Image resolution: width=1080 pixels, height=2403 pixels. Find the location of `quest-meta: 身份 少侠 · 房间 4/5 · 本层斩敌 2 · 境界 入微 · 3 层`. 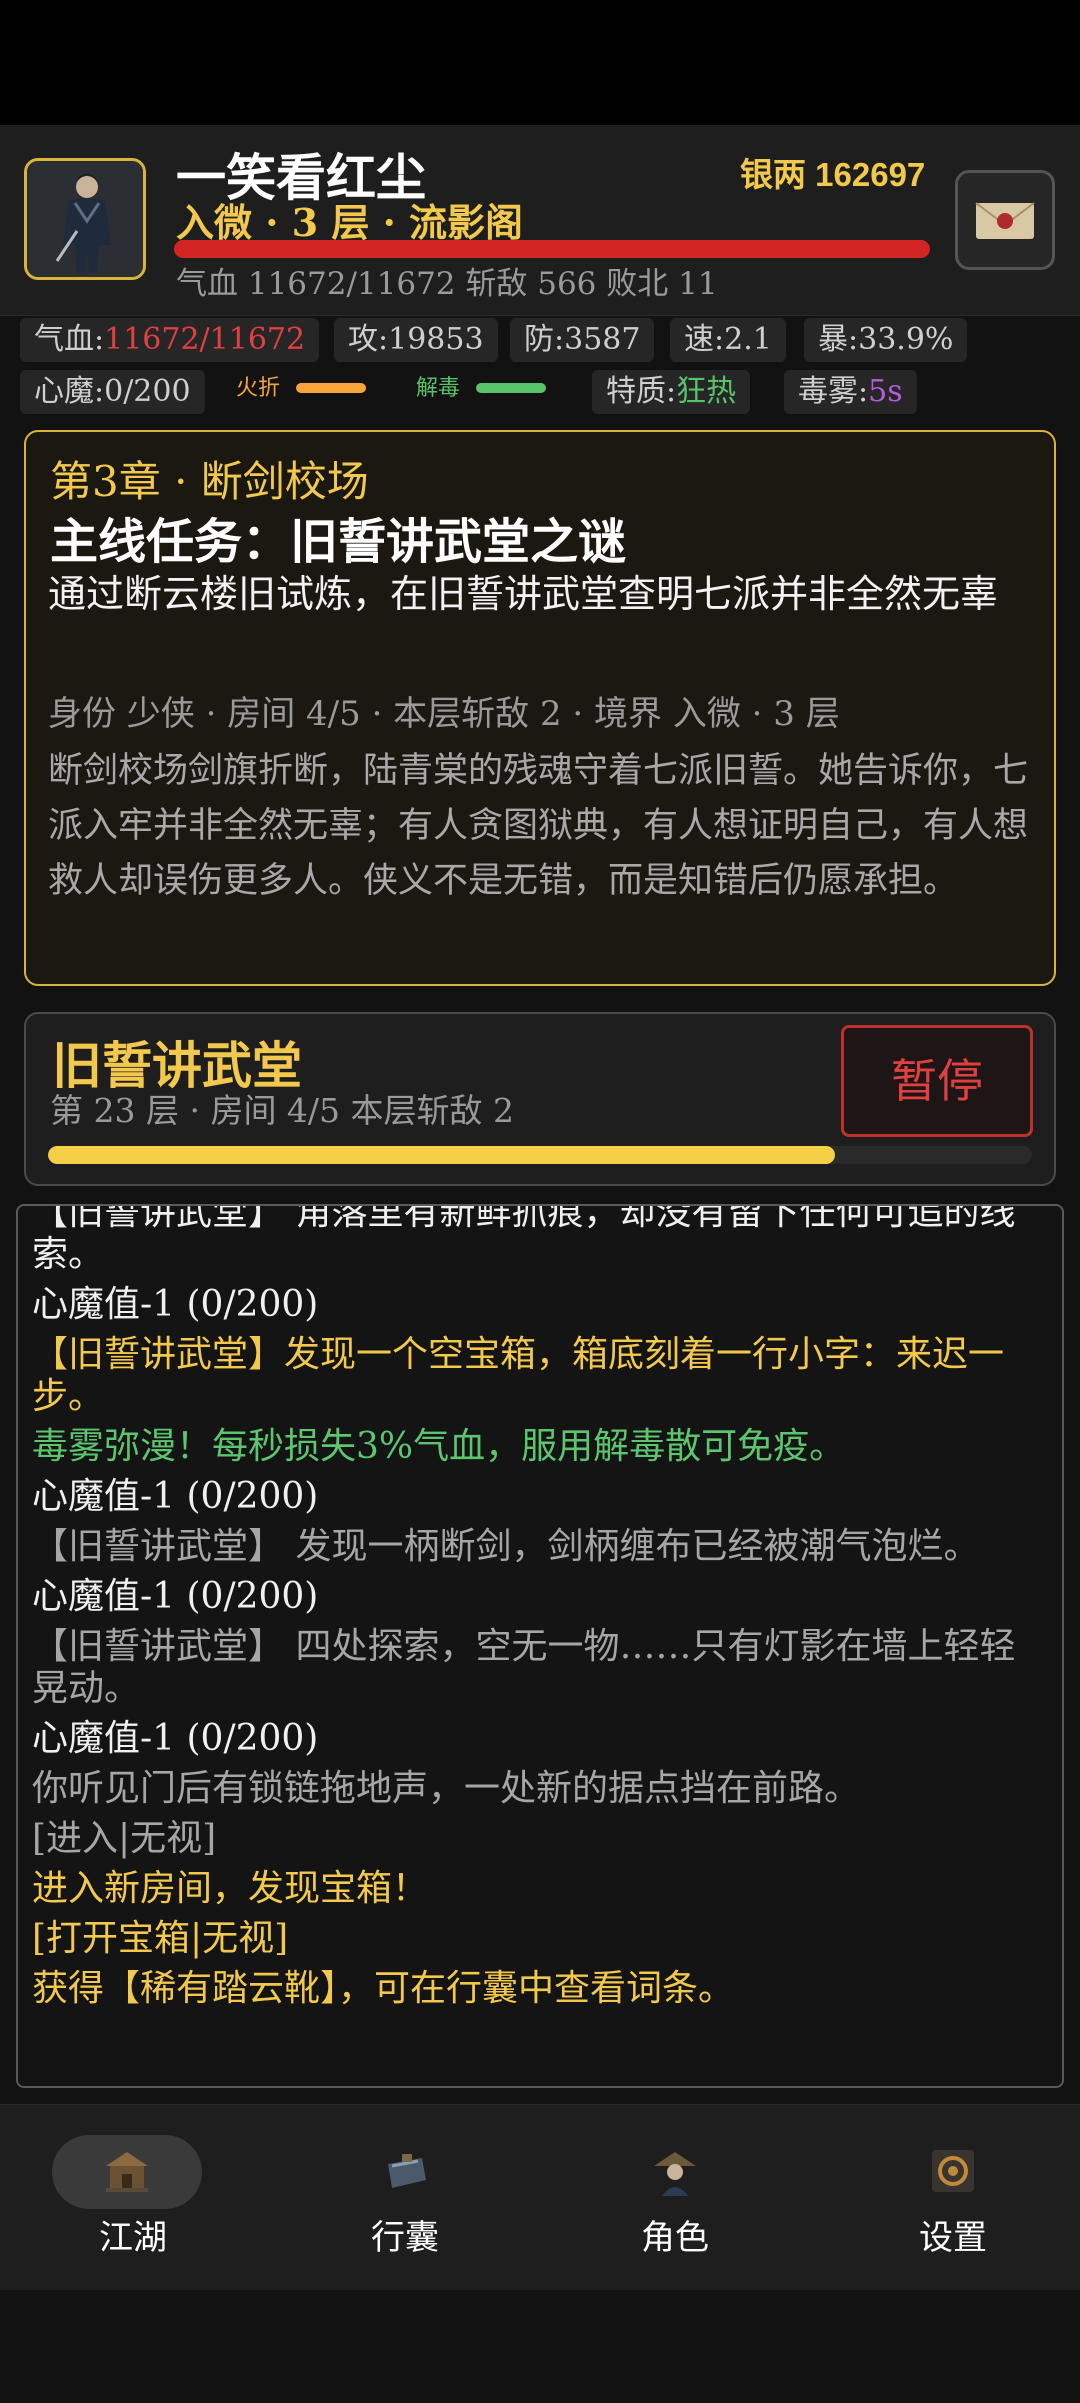

quest-meta: 身份 少侠 · 房间 4/5 · 本层斩敌 2 · 境界 入微 · 3 层 is located at coordinates (444, 714).